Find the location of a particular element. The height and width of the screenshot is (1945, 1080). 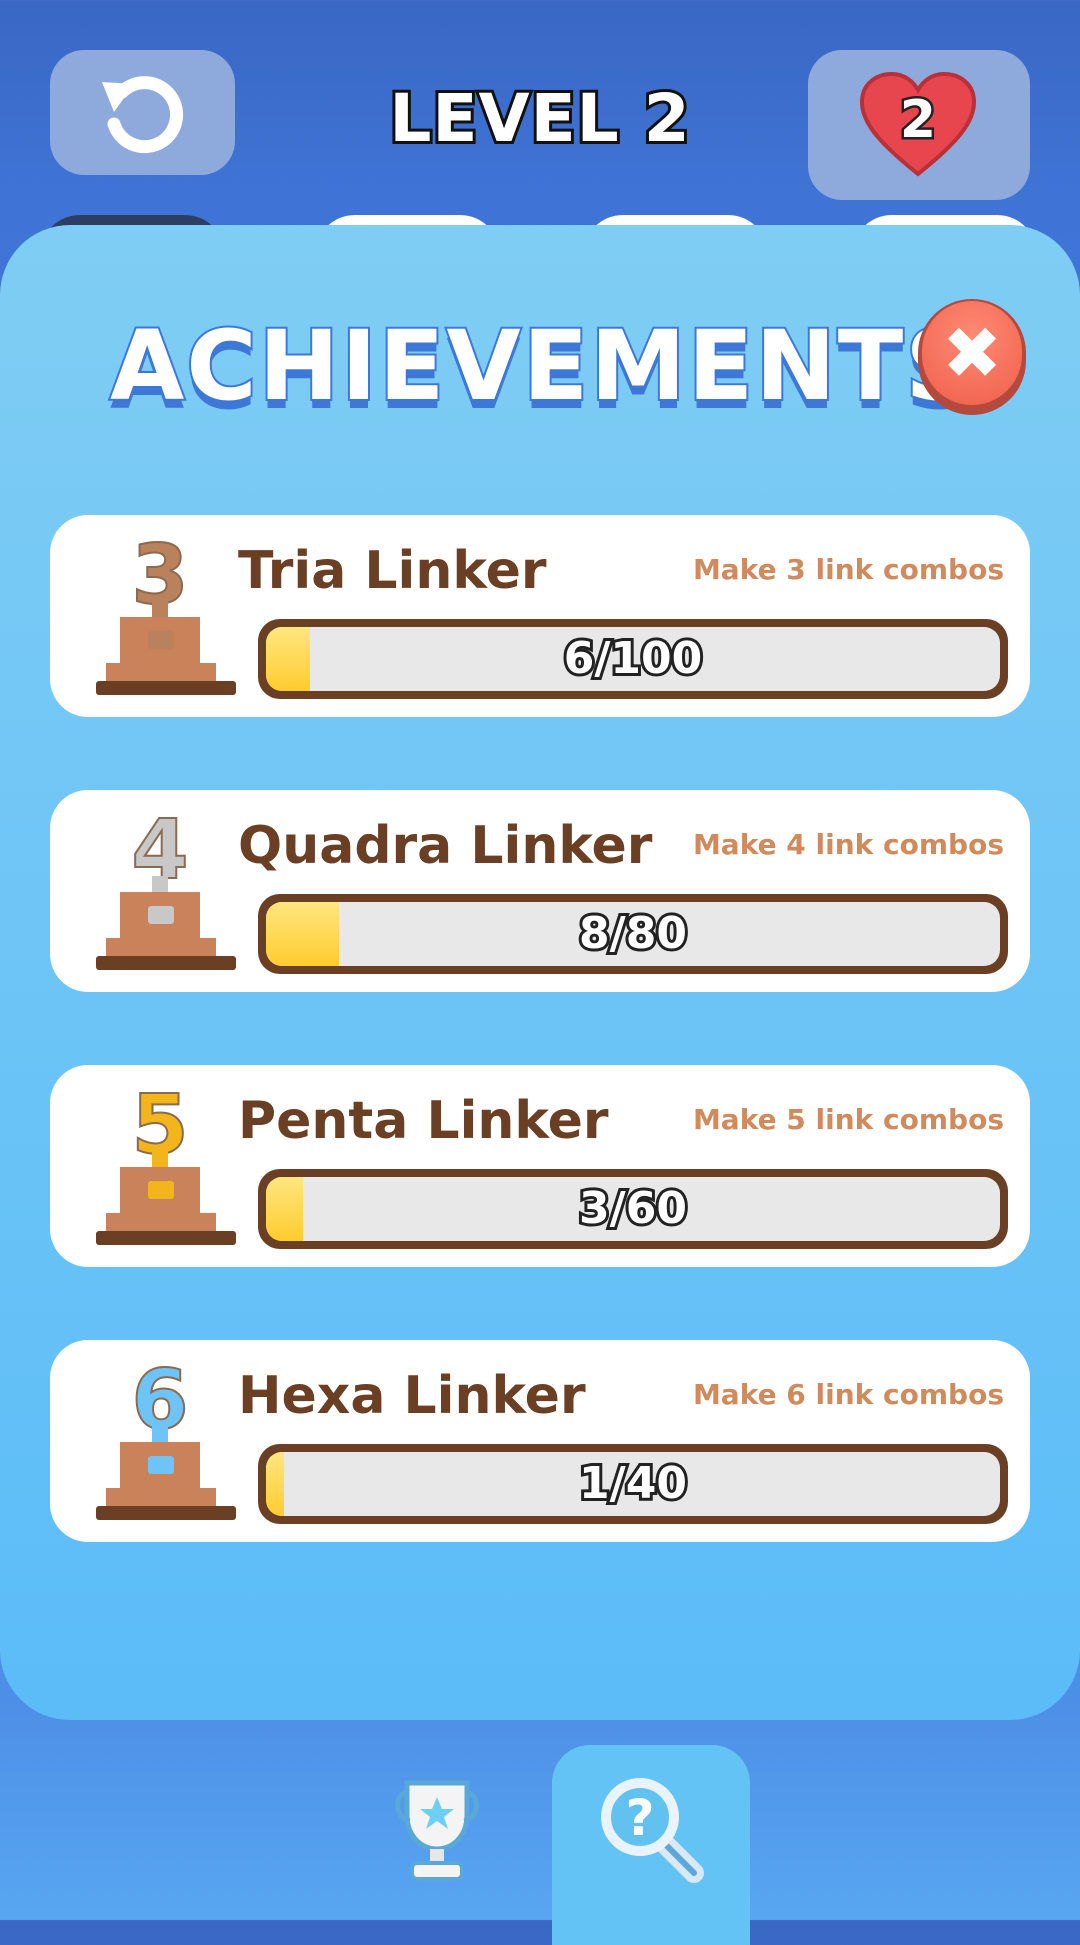

progress-bar: 6/100 is located at coordinates (633, 659).